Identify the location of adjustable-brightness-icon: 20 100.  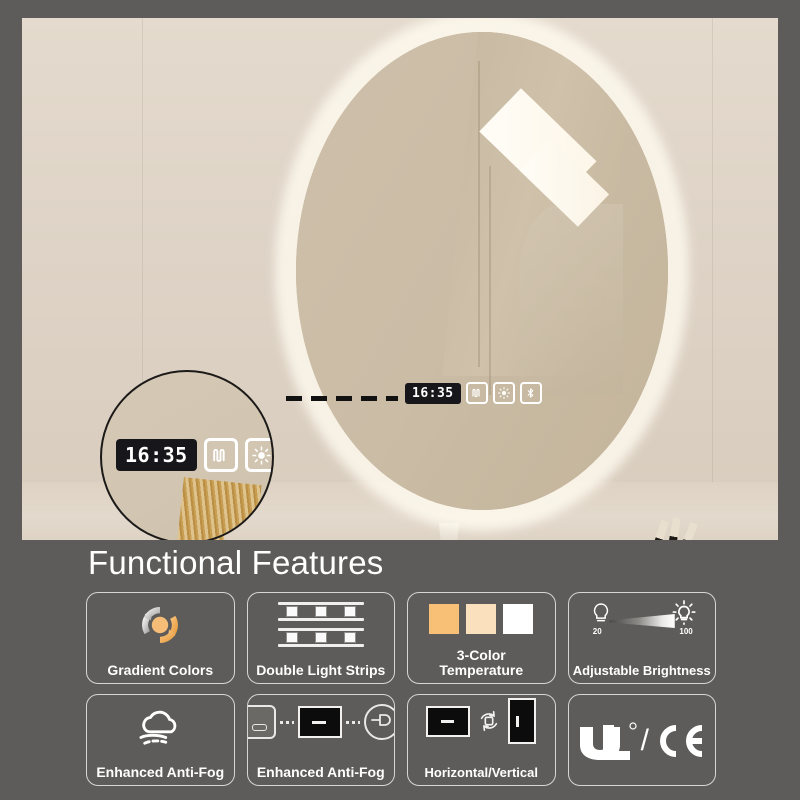
(642, 618).